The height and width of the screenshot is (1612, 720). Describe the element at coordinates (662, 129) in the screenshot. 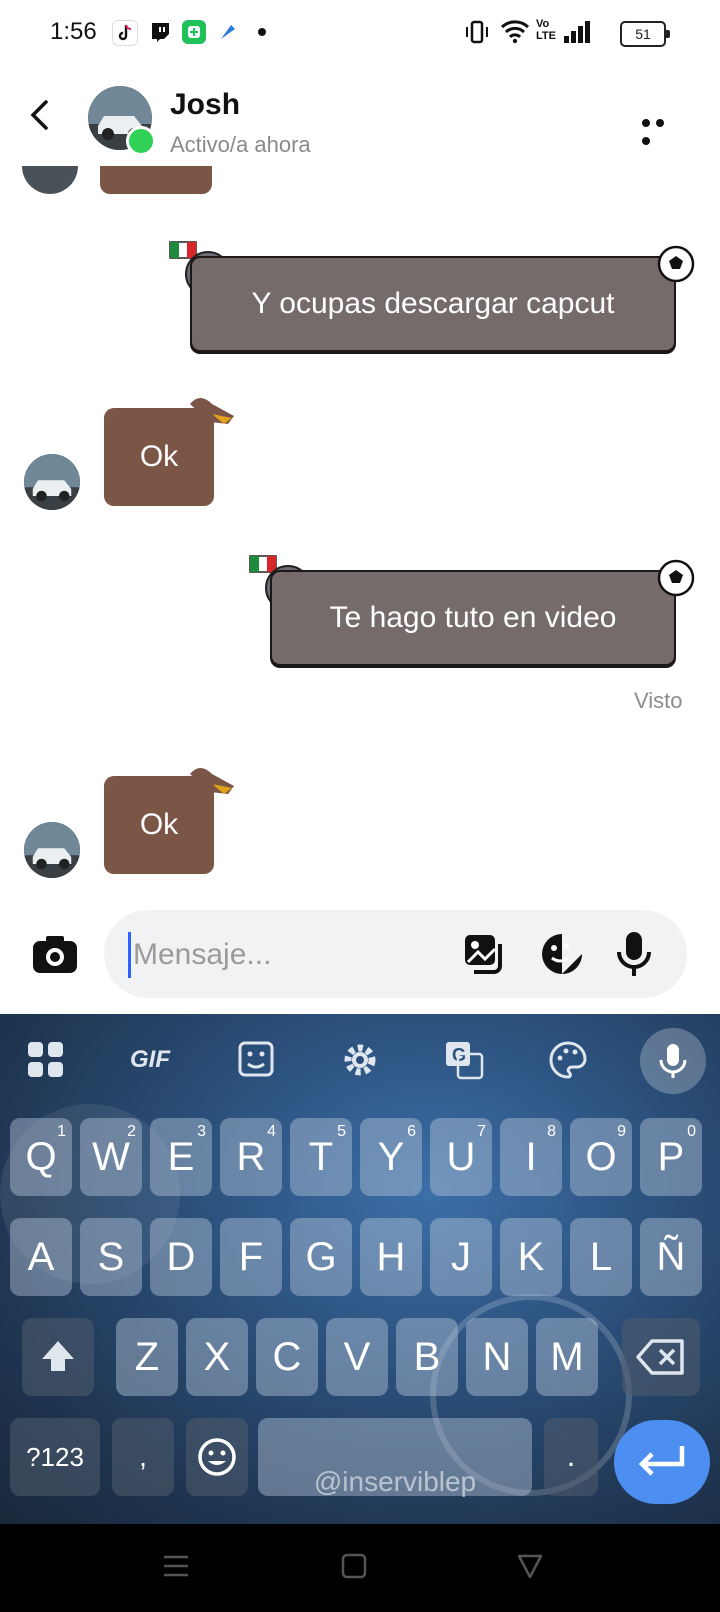

I see `more-options-button` at that location.